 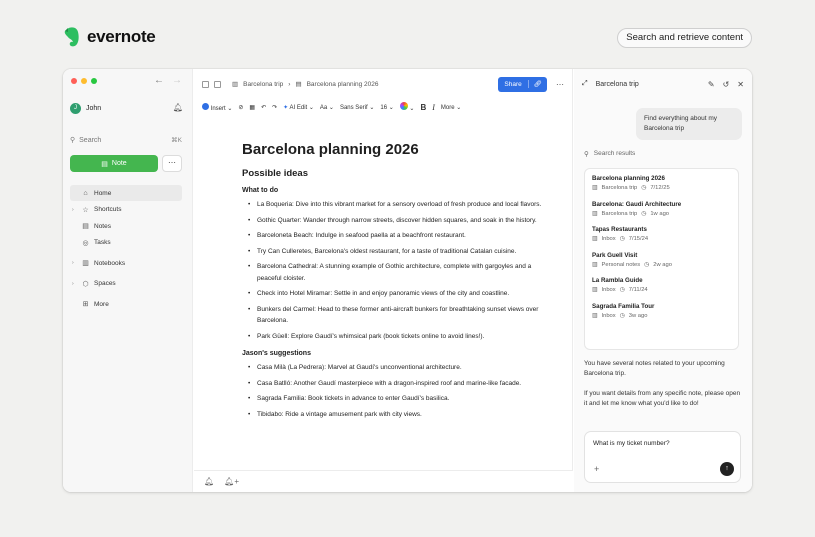 I want to click on sidebar-item-tasks: ◎ Tasks, so click(x=126, y=243).